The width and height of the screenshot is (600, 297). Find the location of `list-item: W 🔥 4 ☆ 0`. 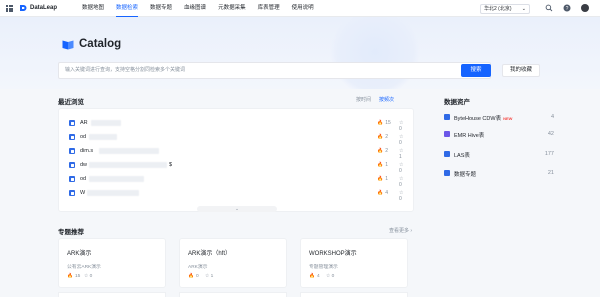

list-item: W 🔥 4 ☆ 0 is located at coordinates (237, 194).